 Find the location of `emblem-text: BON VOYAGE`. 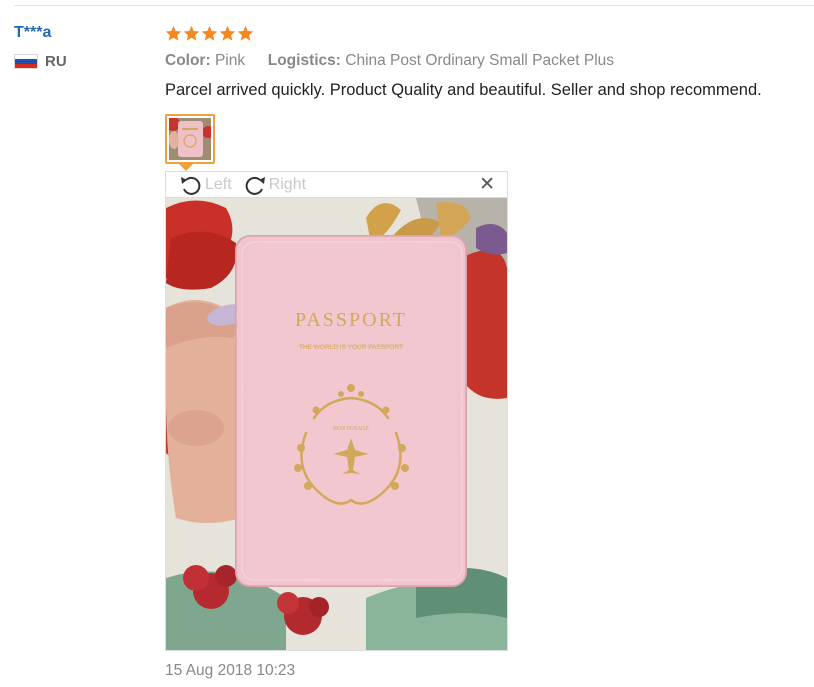

emblem-text: BON VOYAGE is located at coordinates (351, 429).